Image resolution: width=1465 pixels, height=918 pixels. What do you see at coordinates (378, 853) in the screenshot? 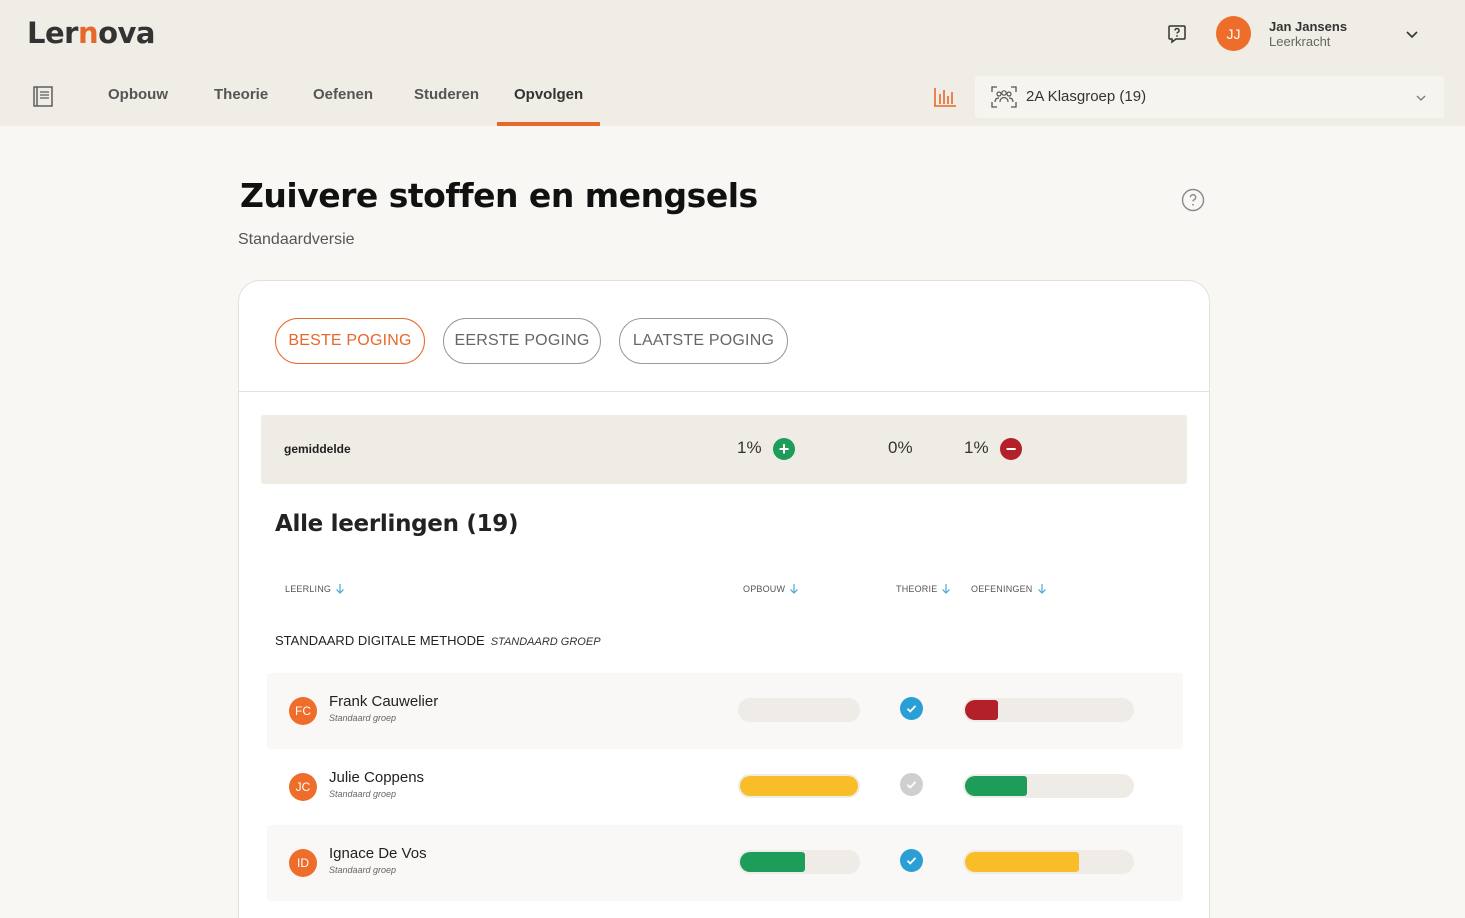
I see `student-name: Ignace De Vos` at bounding box center [378, 853].